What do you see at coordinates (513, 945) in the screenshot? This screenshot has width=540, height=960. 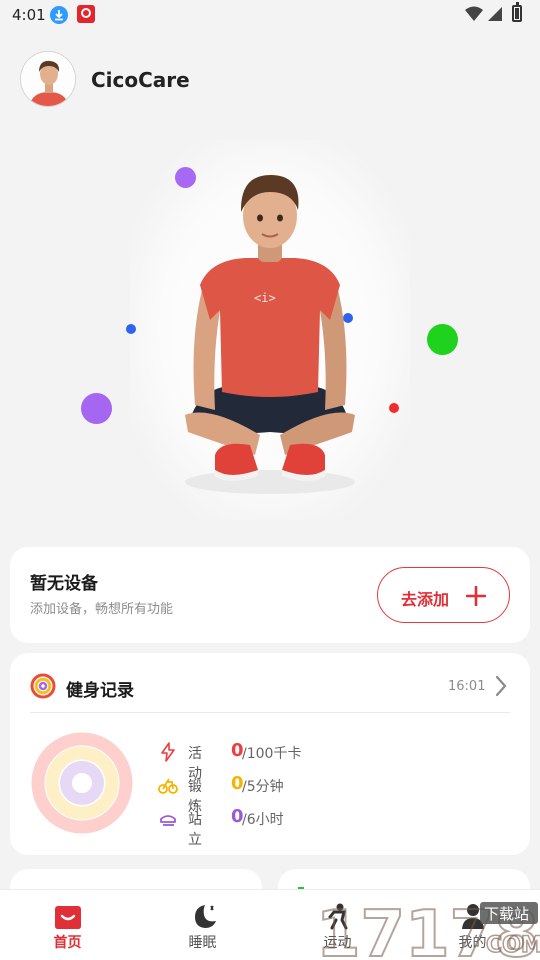 I see `svg-text: COM` at bounding box center [513, 945].